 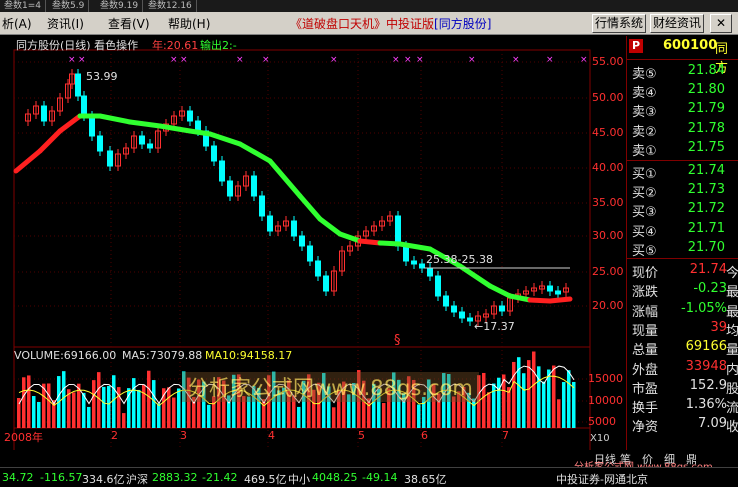 I want to click on price-tick: 20.00, so click(x=608, y=305).